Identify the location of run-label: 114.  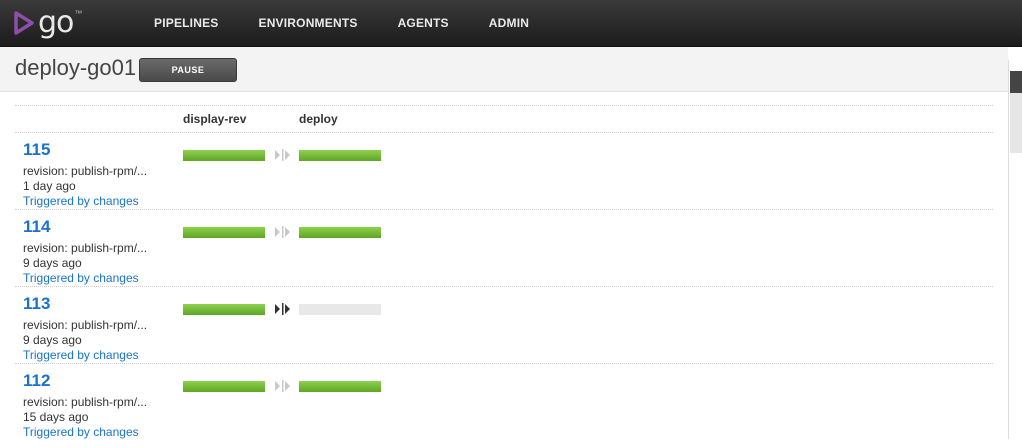
(36, 227).